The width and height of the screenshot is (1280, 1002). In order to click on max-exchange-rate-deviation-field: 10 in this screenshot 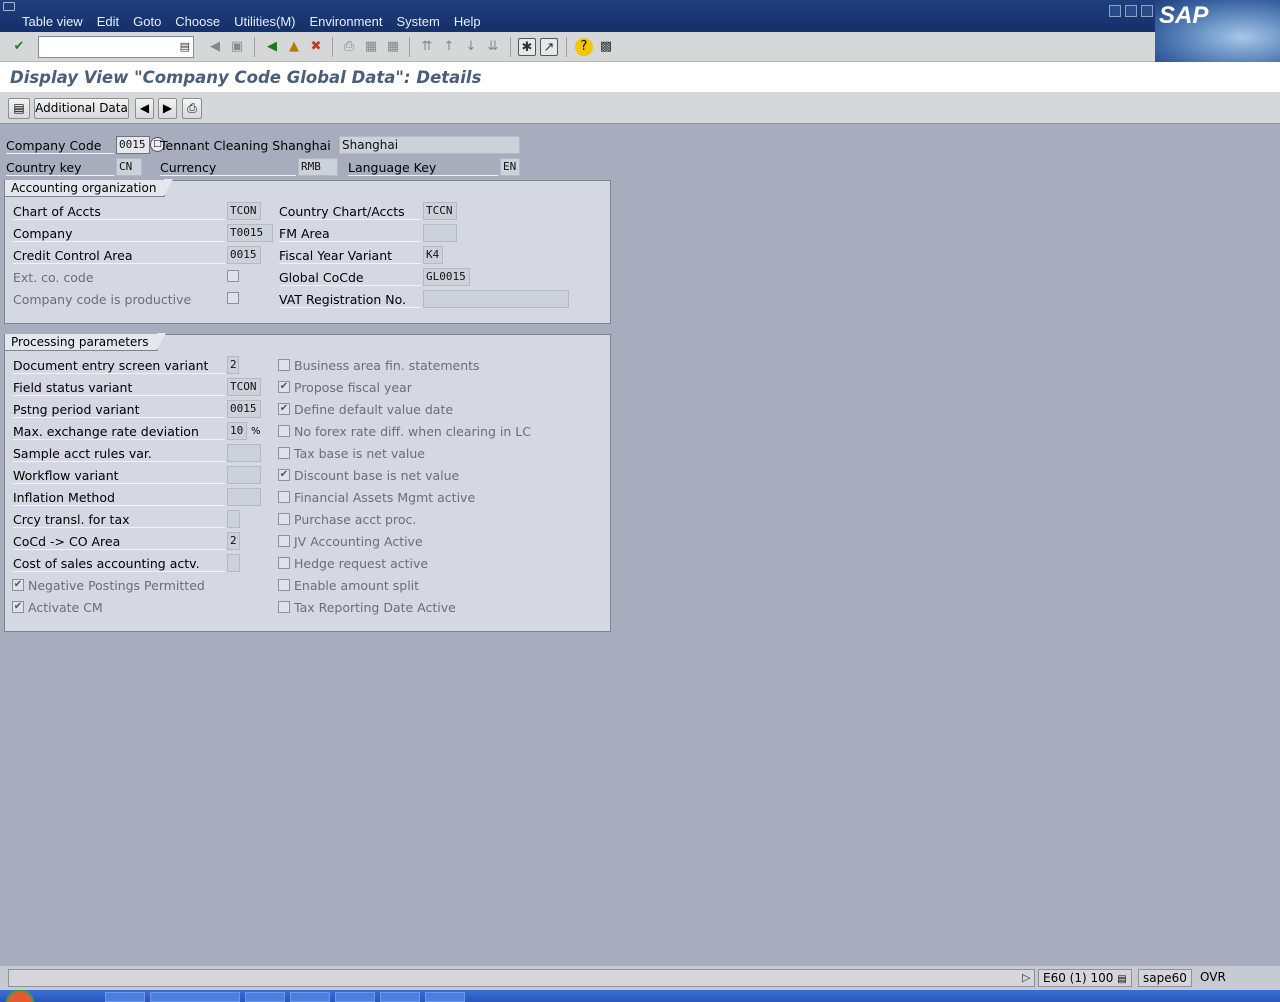, I will do `click(237, 431)`.